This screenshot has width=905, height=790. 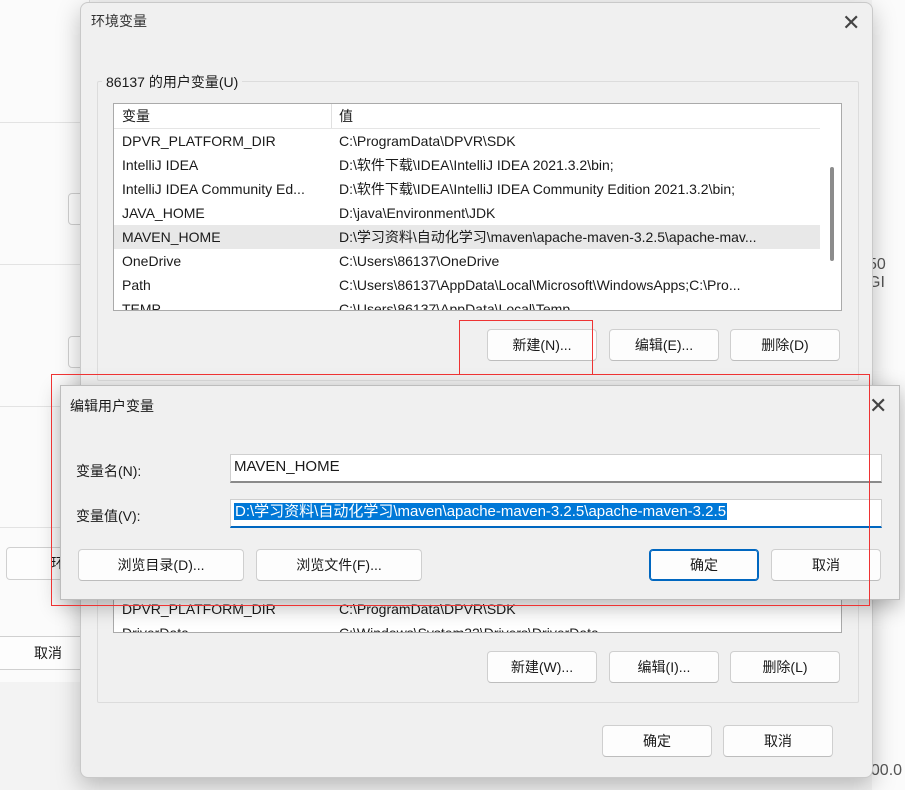 I want to click on user-delete-button: 删除(D), so click(x=785, y=345).